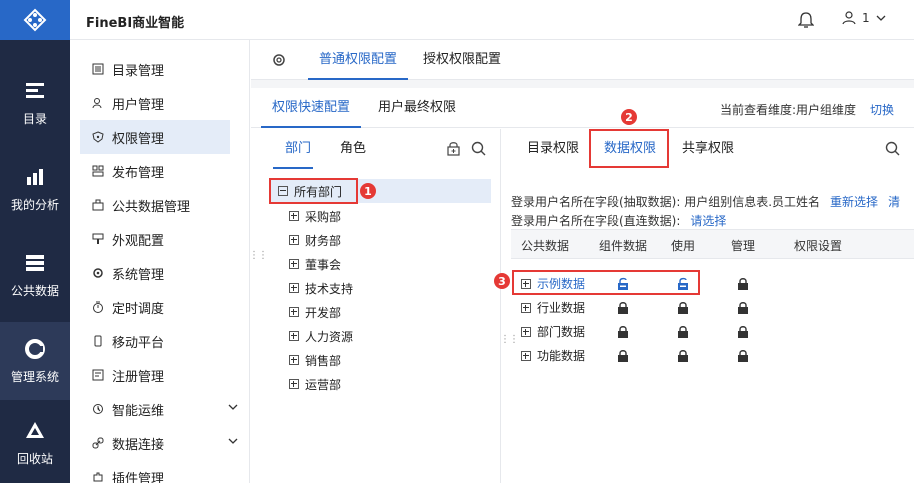 This screenshot has height=483, width=914. I want to click on user-menu: 1, so click(864, 18).